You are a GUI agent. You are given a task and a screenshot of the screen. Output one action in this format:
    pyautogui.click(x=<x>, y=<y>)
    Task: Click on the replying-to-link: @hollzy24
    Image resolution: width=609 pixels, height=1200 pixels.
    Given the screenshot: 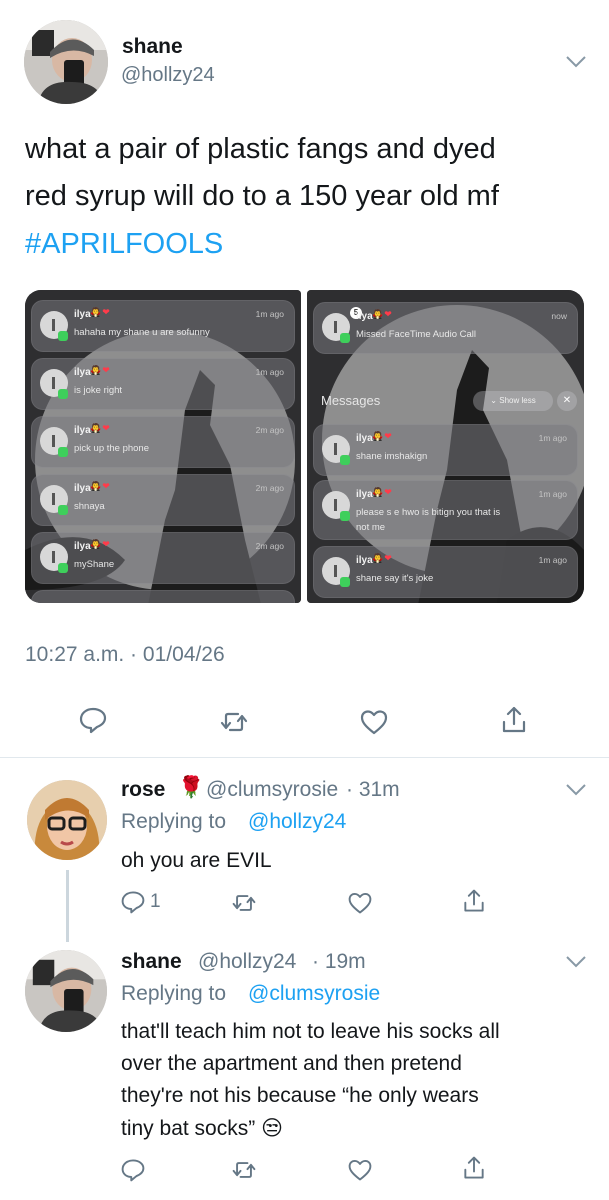 What is the action you would take?
    pyautogui.click(x=297, y=822)
    